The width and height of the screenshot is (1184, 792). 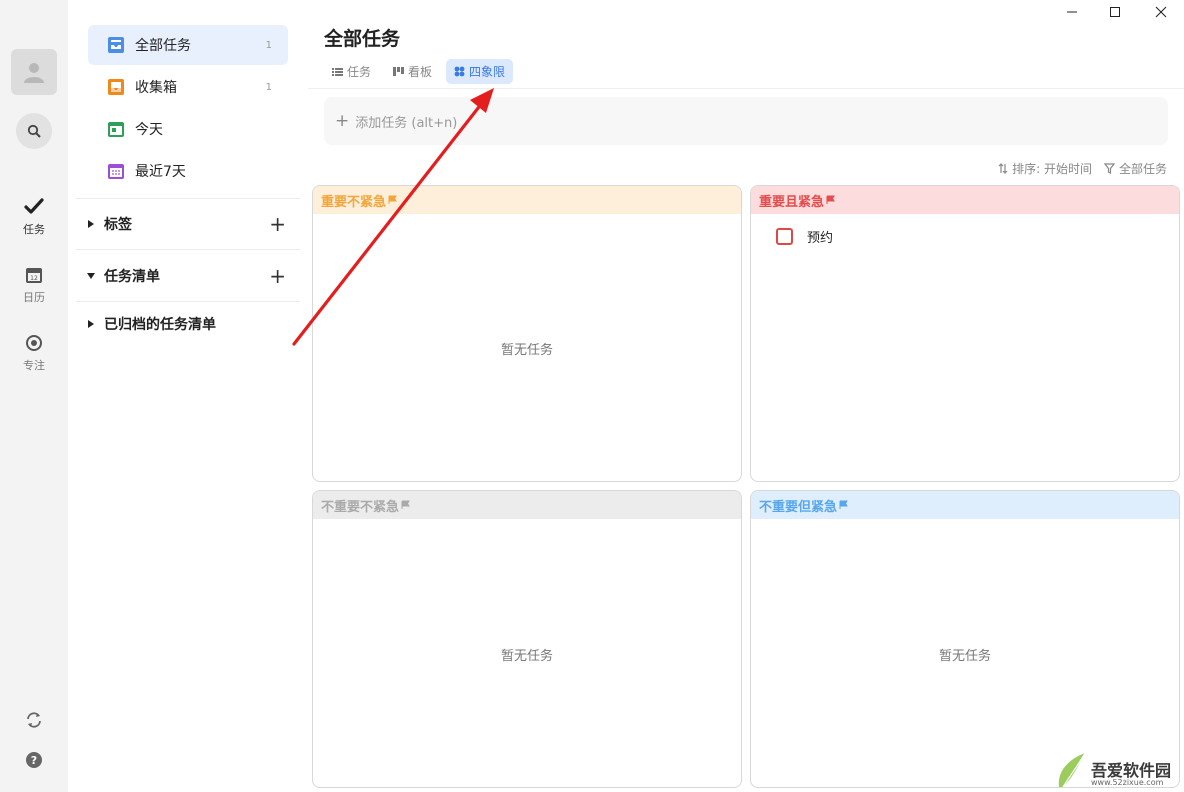 I want to click on sidebar-item-inbox: 收集箱 1, so click(x=188, y=87).